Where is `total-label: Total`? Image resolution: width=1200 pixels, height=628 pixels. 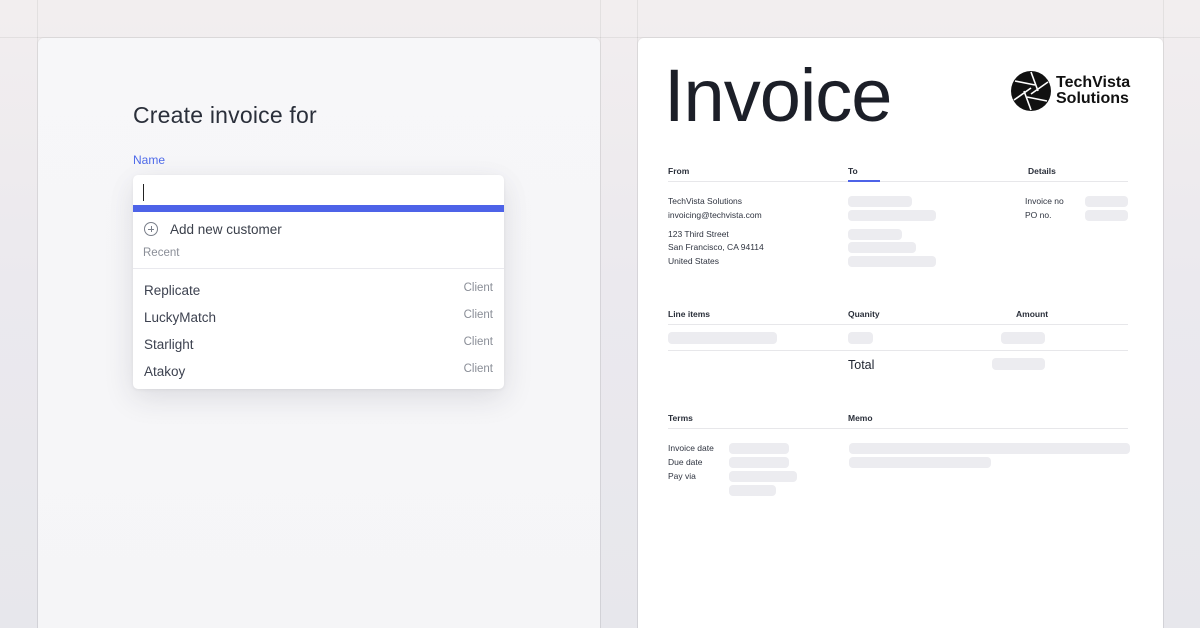 total-label: Total is located at coordinates (861, 365).